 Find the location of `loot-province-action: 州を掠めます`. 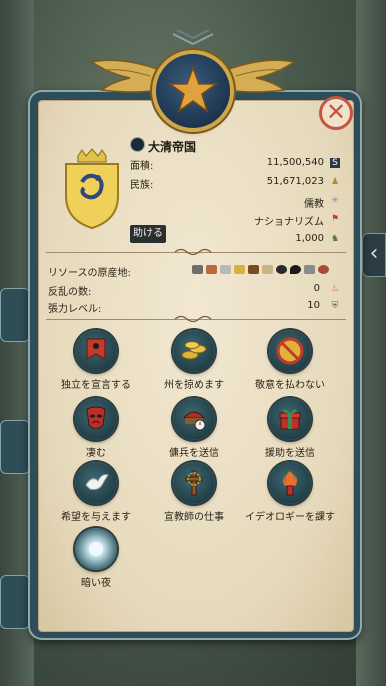

loot-province-action: 州を掠めます is located at coordinates (194, 360).